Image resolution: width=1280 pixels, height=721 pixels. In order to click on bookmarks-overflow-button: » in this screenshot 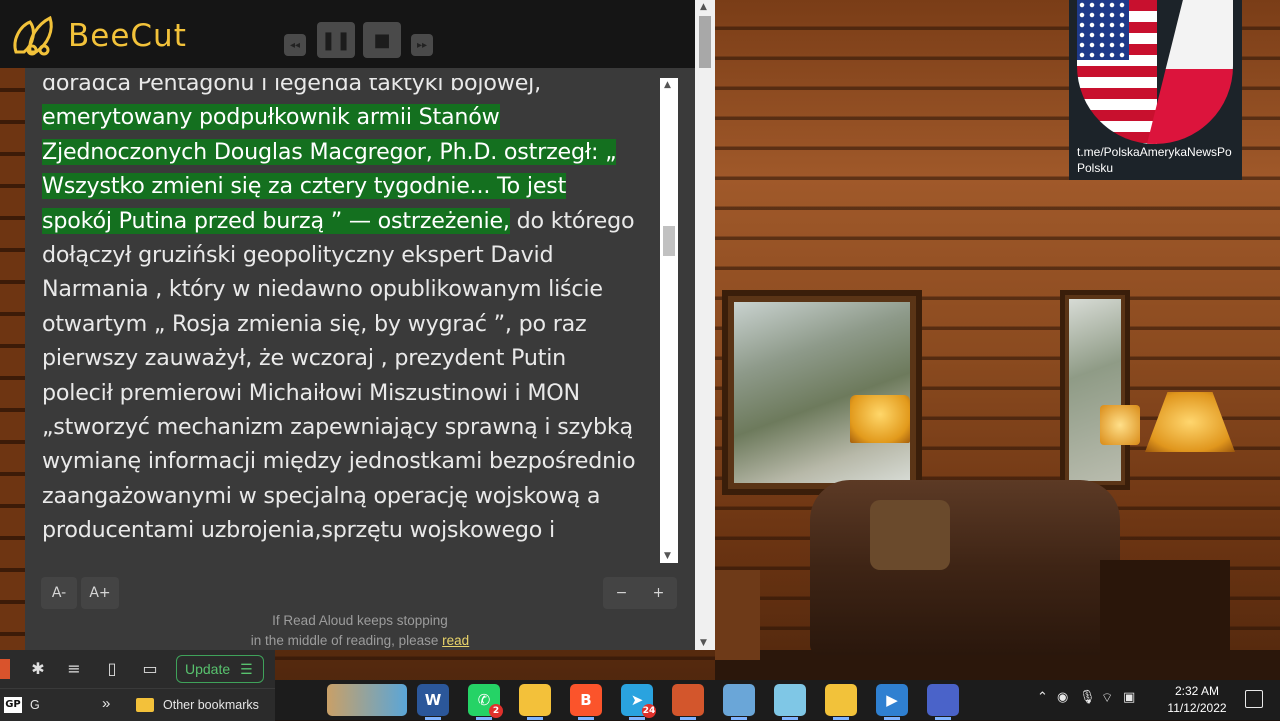, I will do `click(106, 703)`.